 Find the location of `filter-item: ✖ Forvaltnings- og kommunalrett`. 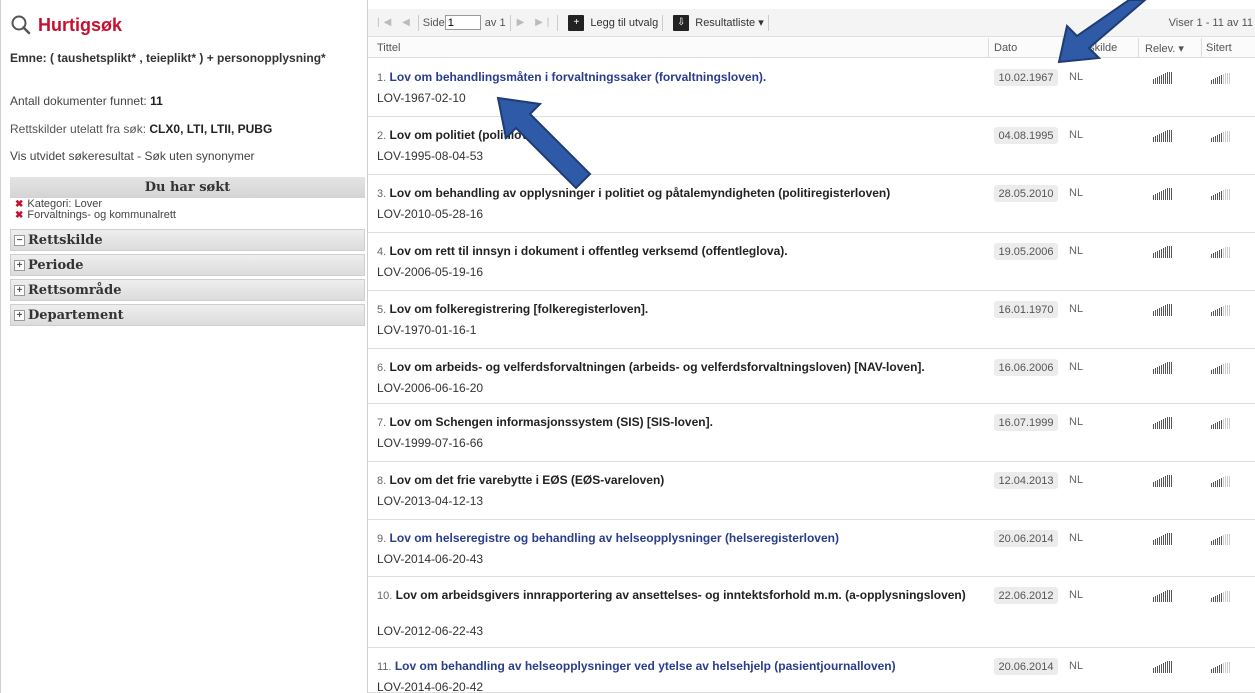

filter-item: ✖ Forvaltnings- og kommunalrett is located at coordinates (95, 215).